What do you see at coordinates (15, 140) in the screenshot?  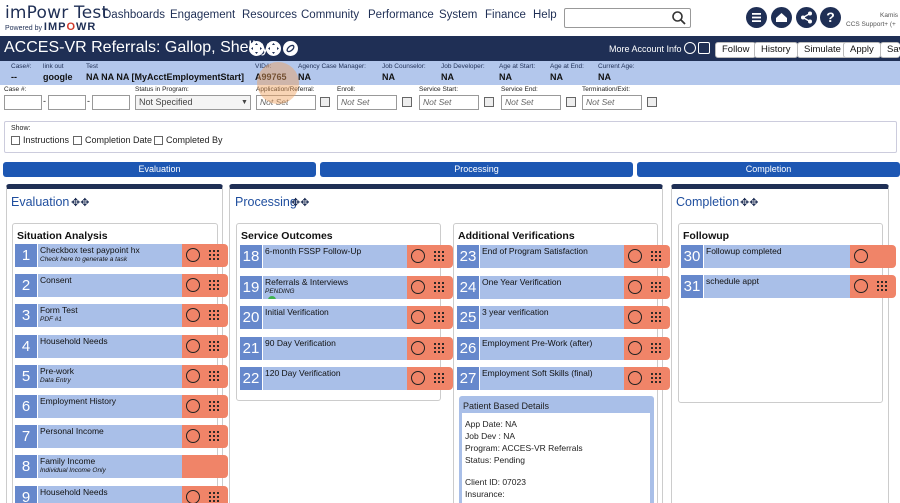 I see `instructions-checkbox` at bounding box center [15, 140].